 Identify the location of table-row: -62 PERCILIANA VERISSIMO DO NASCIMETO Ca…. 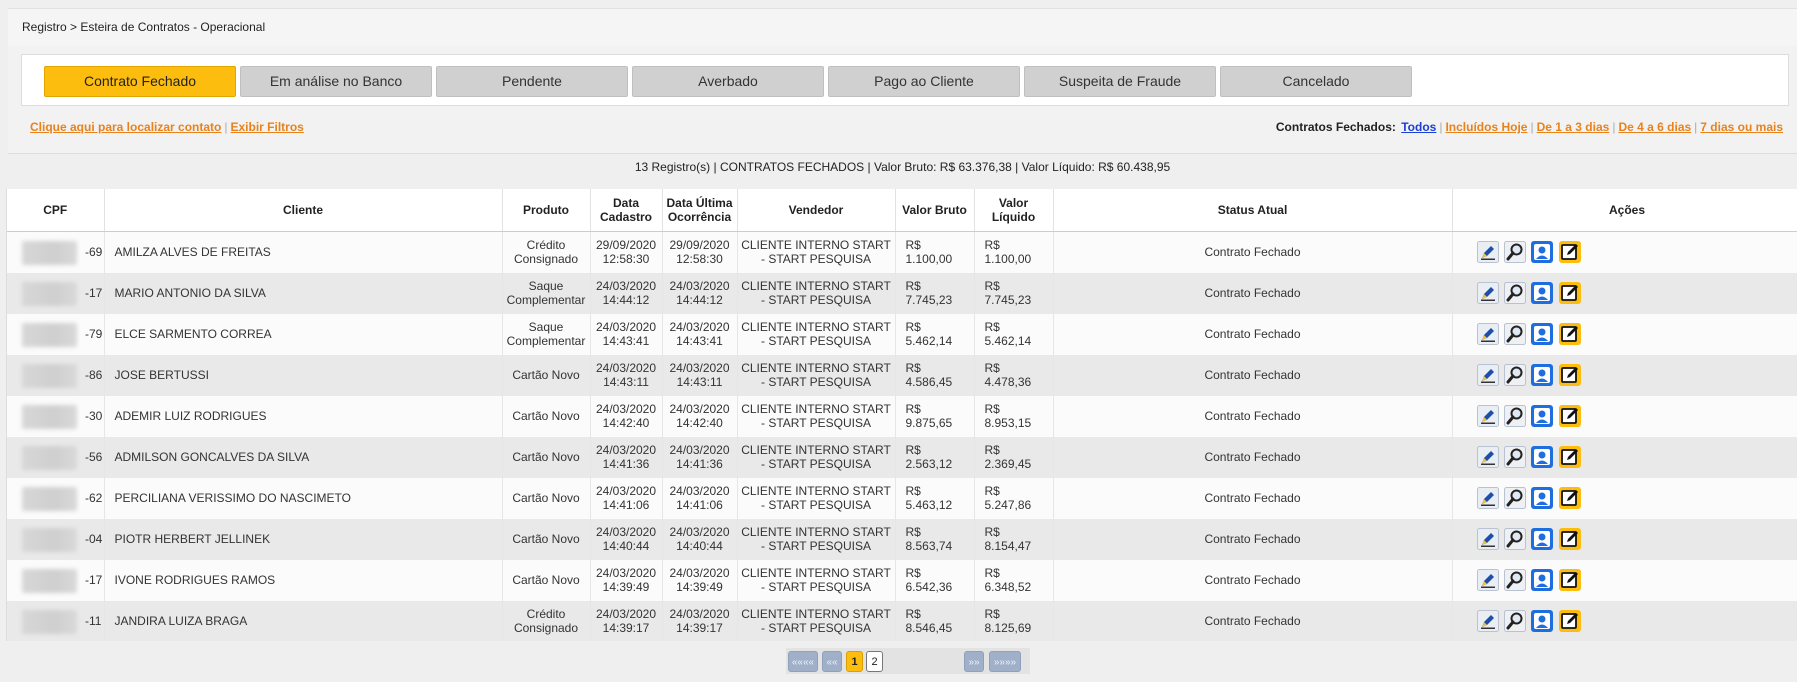
(902, 498).